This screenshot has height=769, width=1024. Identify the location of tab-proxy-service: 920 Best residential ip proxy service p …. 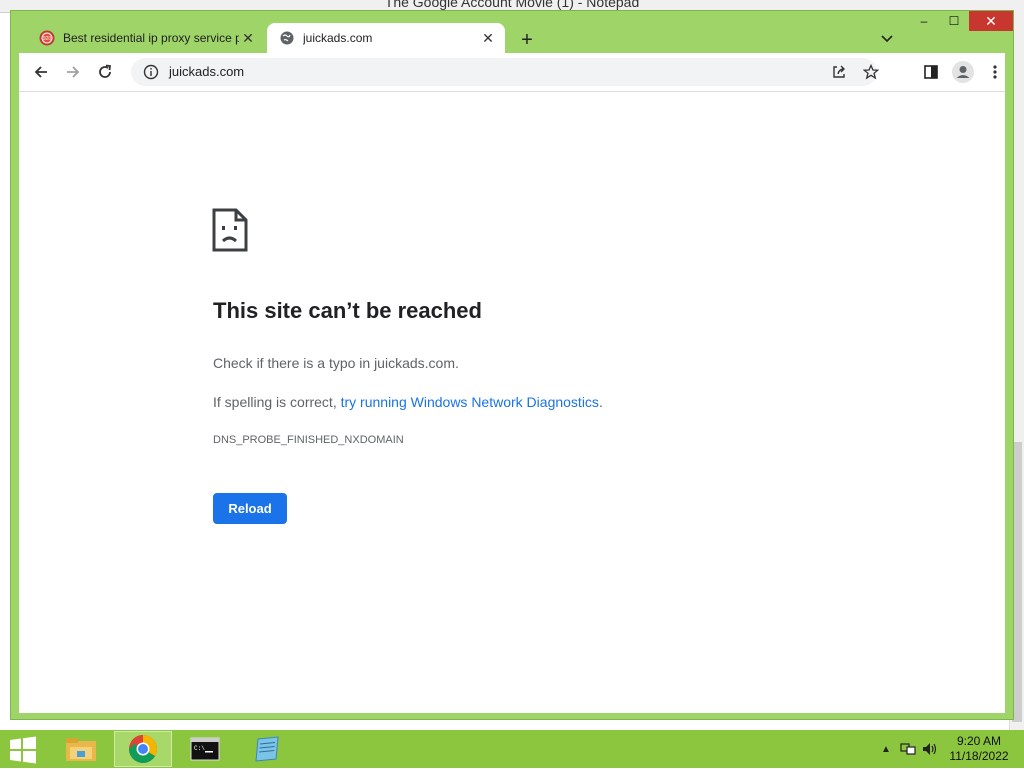
(146, 38).